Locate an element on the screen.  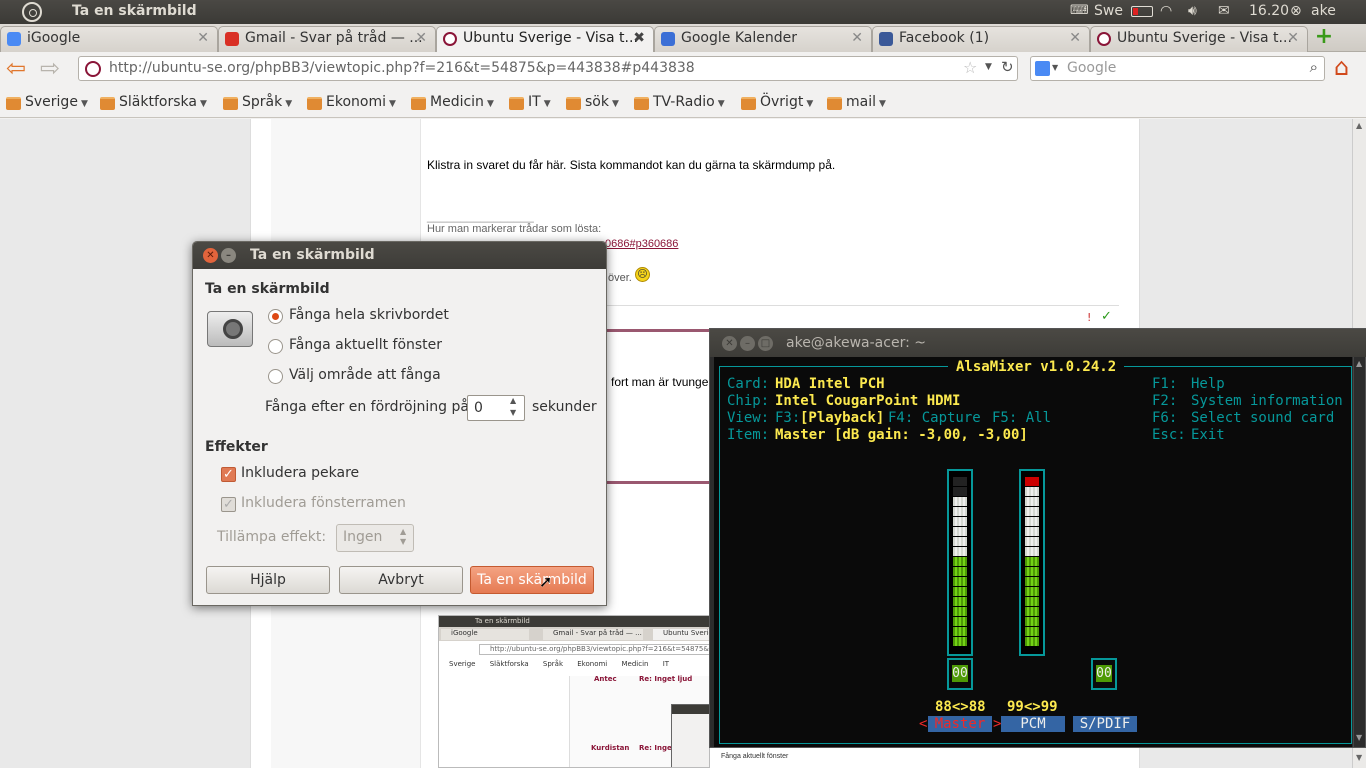
close-icon: ✖ is located at coordinates (639, 38).